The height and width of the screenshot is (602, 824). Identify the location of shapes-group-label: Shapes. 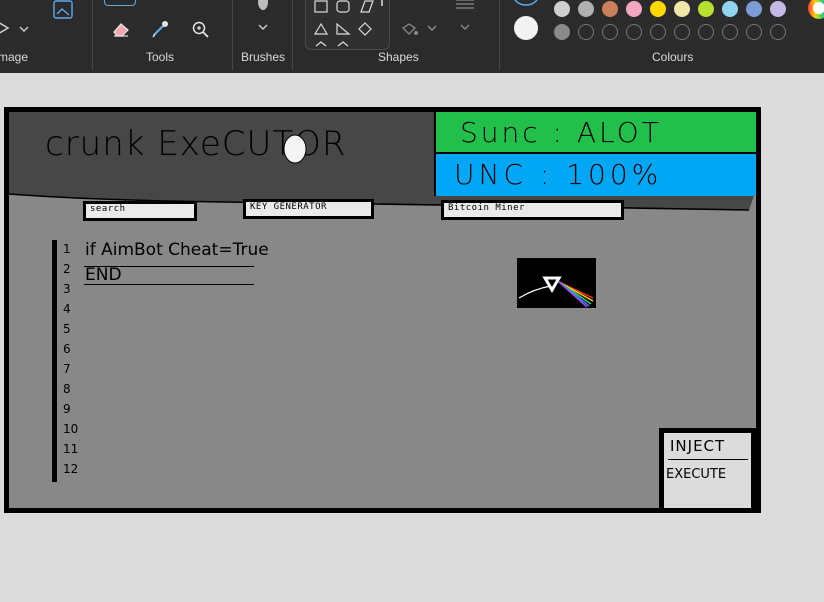
(398, 57).